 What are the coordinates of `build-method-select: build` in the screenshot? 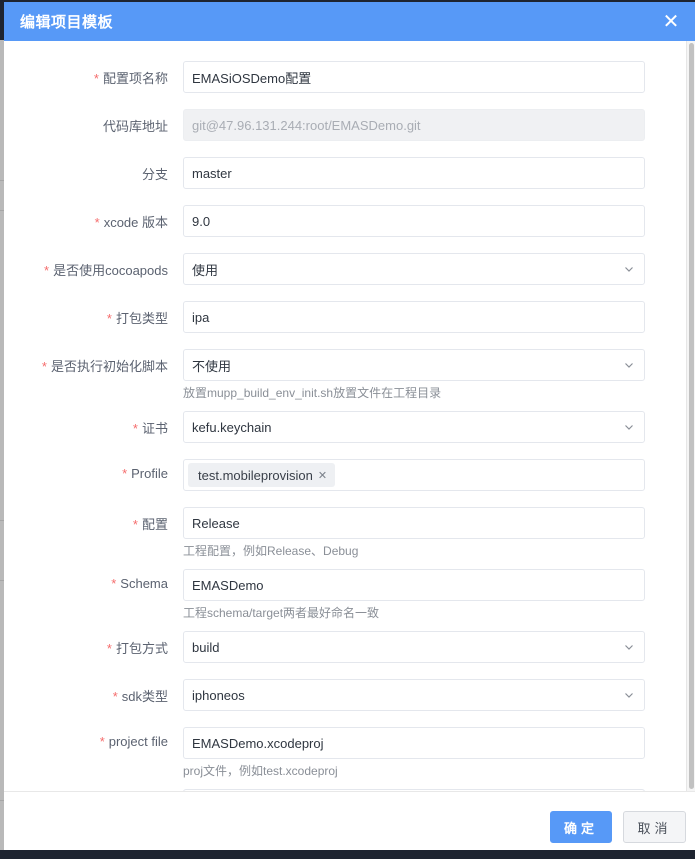 It's located at (414, 647).